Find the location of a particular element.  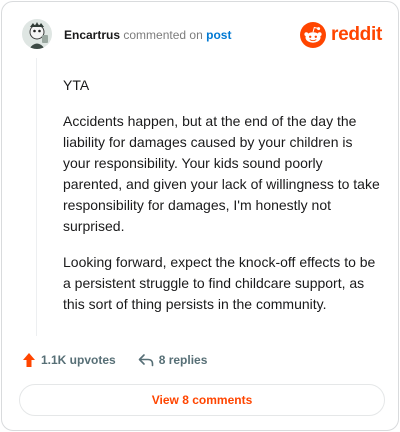

action-text: commented on is located at coordinates (163, 35).